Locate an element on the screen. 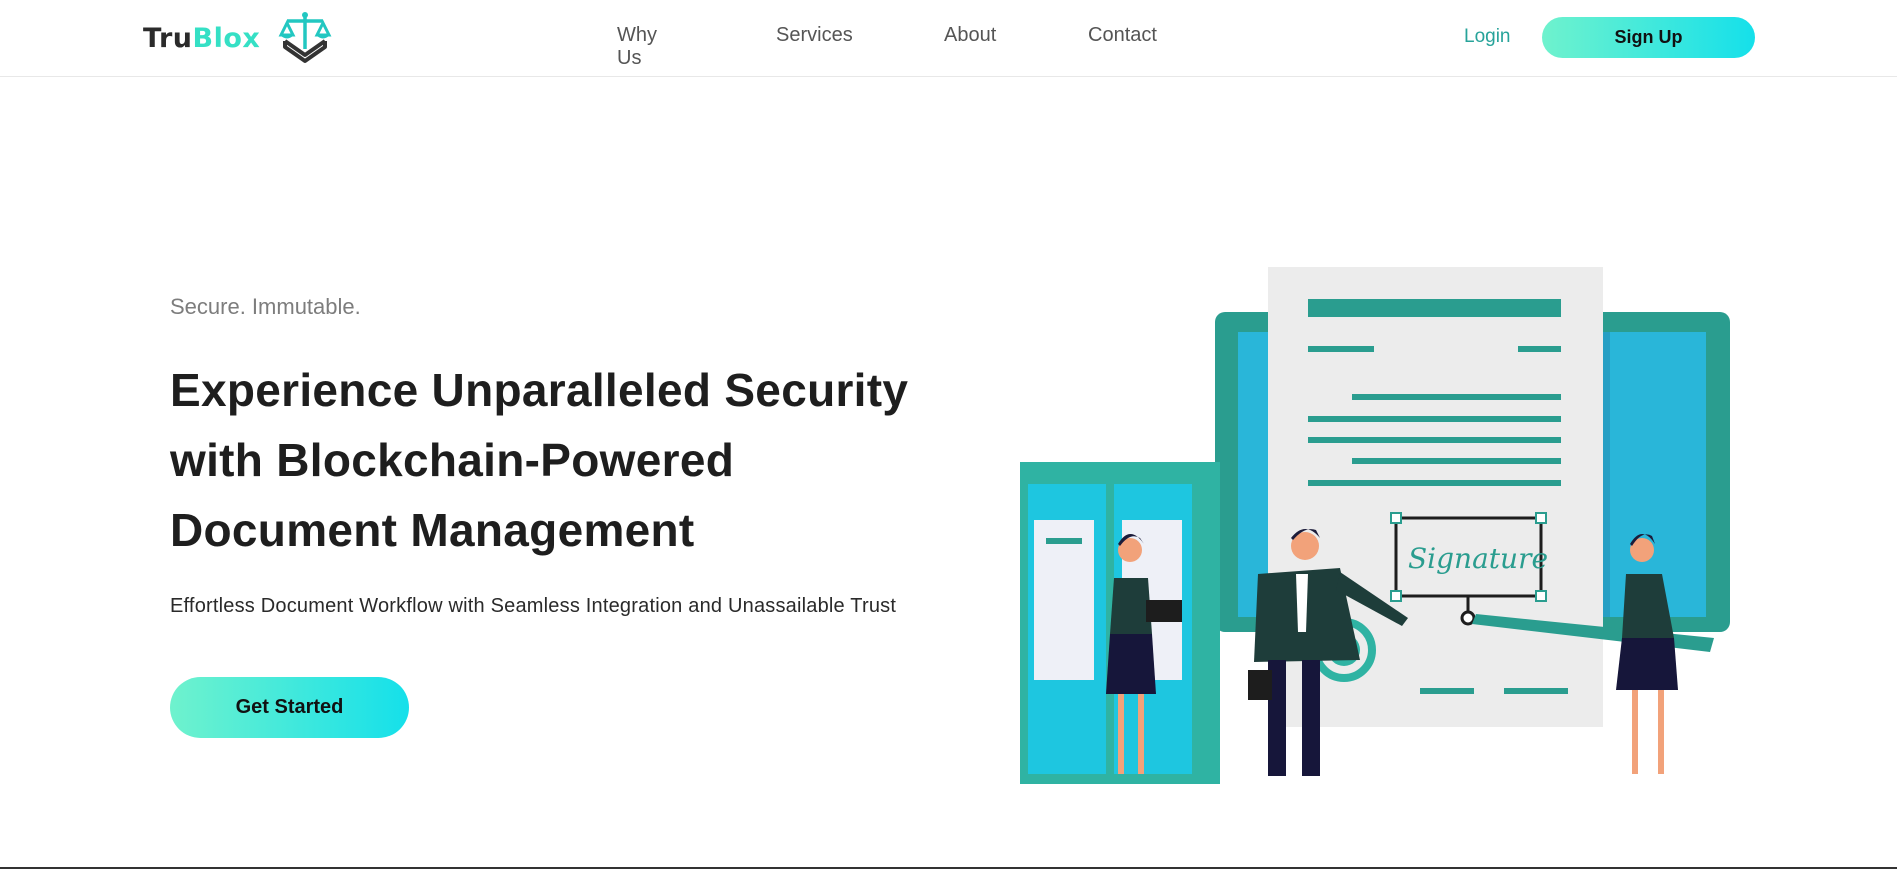 The height and width of the screenshot is (869, 1897). hero-headline-line-3: Document Management is located at coordinates (432, 530).